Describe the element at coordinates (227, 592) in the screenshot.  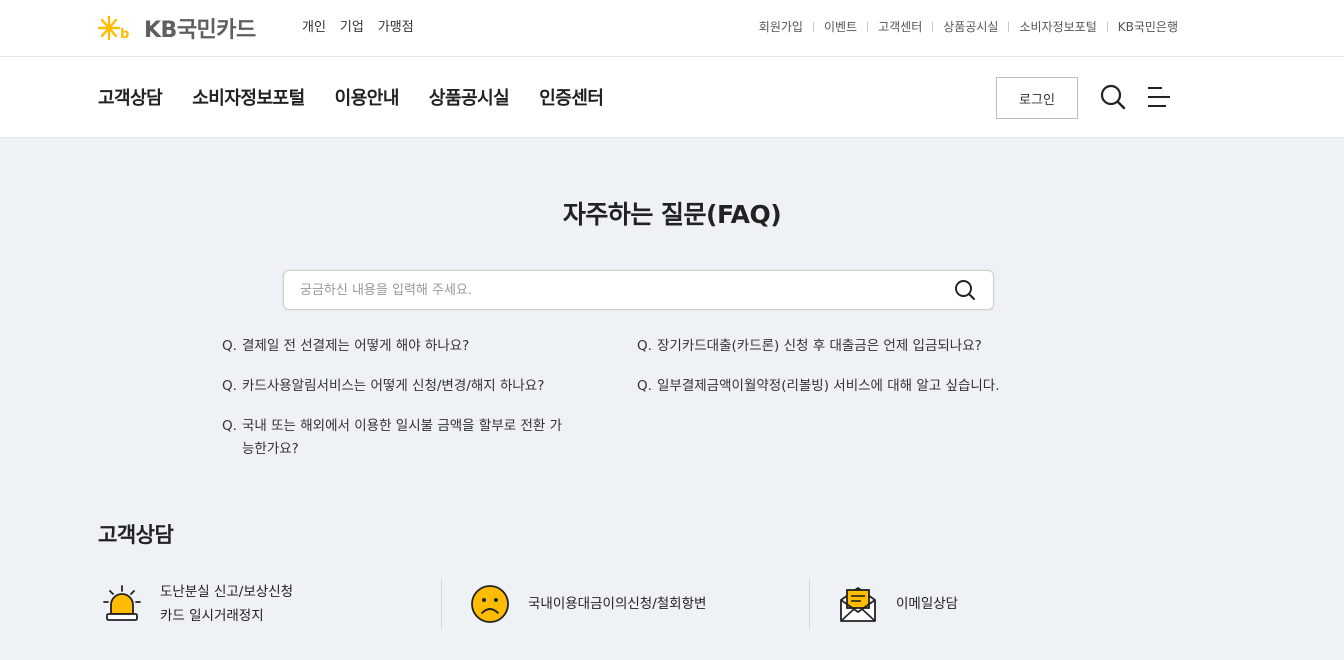
I see `consult-item-line: 도난분실 신고/보상신청` at that location.